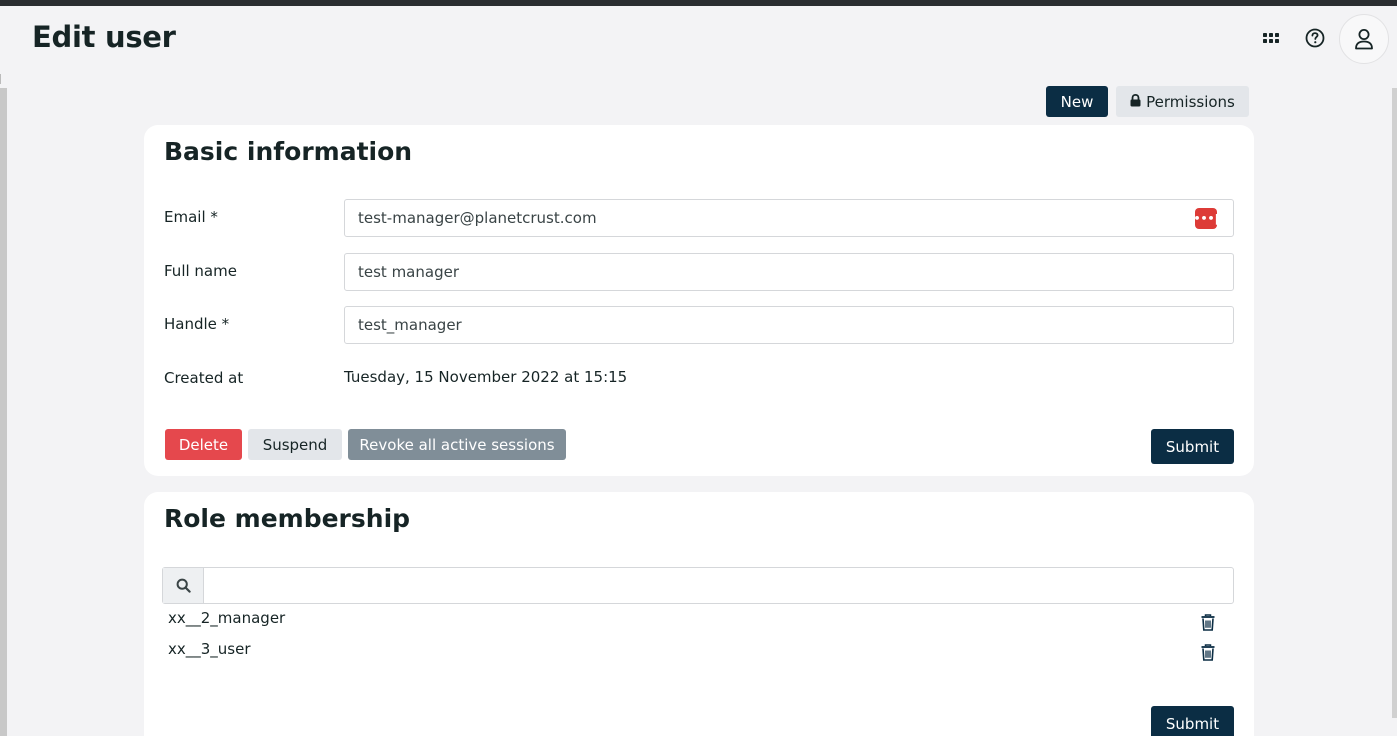 The image size is (1397, 736). I want to click on email-field, so click(789, 218).